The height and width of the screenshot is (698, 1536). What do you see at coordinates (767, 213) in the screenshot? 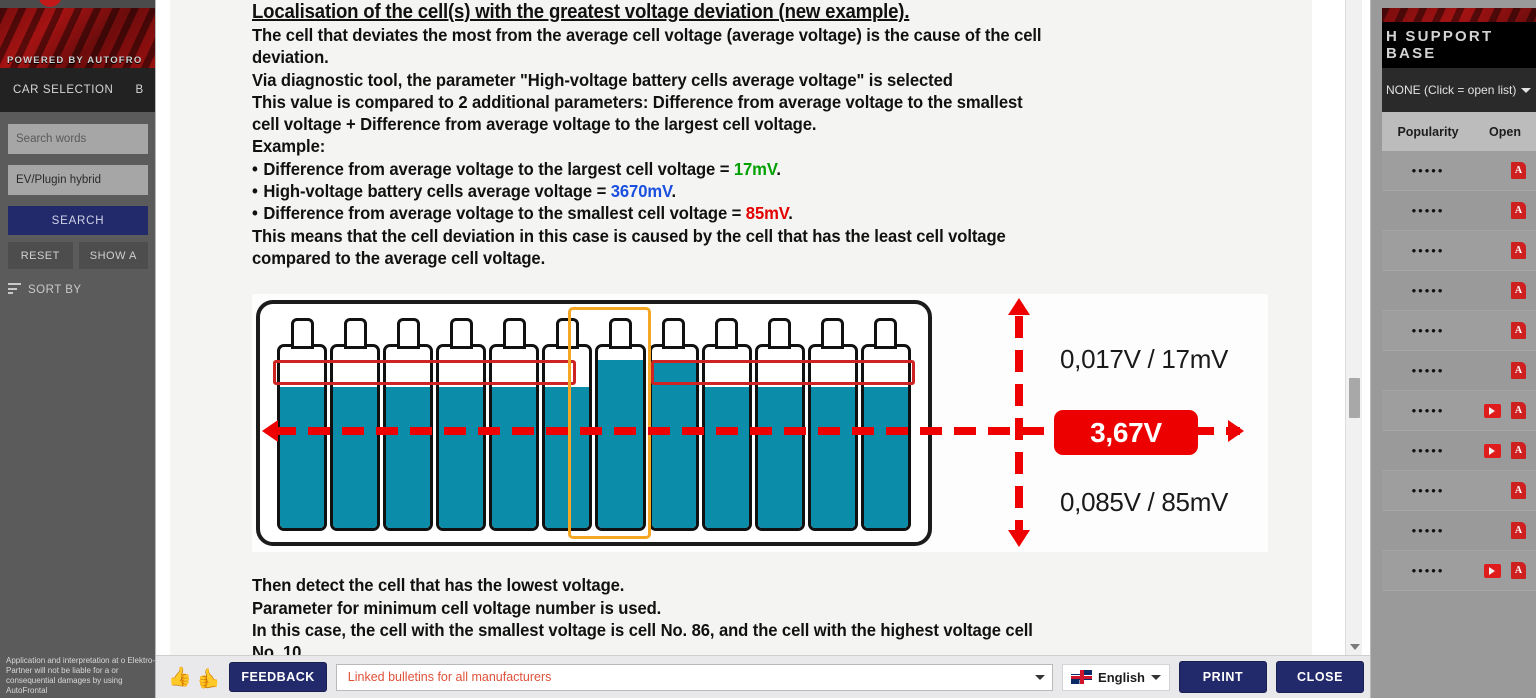
I see `bullet-3-value: 85mV` at bounding box center [767, 213].